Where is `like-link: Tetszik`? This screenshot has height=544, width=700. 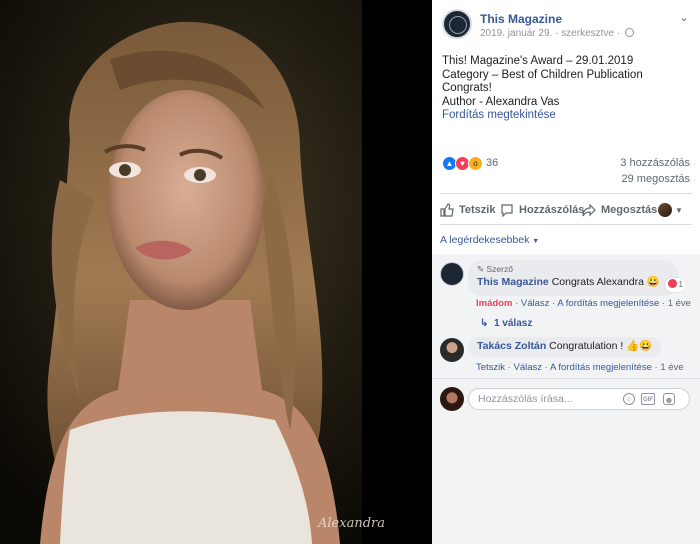 like-link: Tetszik is located at coordinates (490, 367).